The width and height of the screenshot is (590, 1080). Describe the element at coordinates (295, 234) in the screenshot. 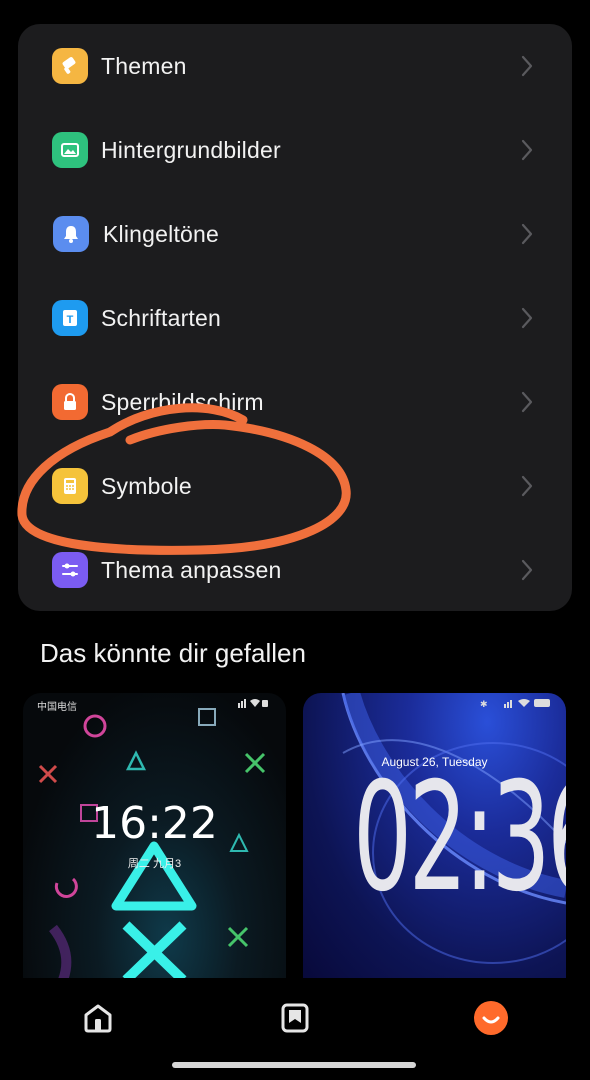

I see `menu-item-klingeltoene: Klingeltöne` at that location.